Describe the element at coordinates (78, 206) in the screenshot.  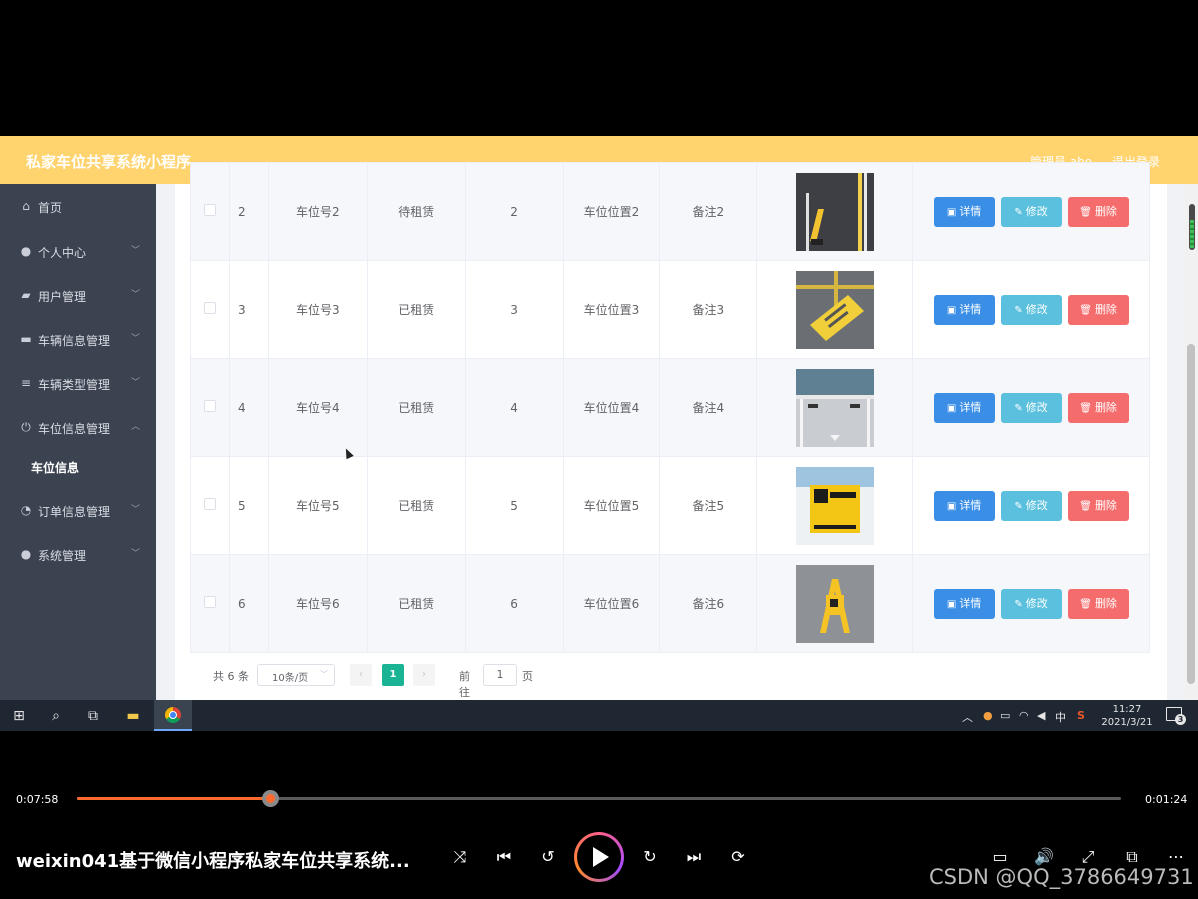
I see `sidebar-item-home: ⌂ 首页` at that location.